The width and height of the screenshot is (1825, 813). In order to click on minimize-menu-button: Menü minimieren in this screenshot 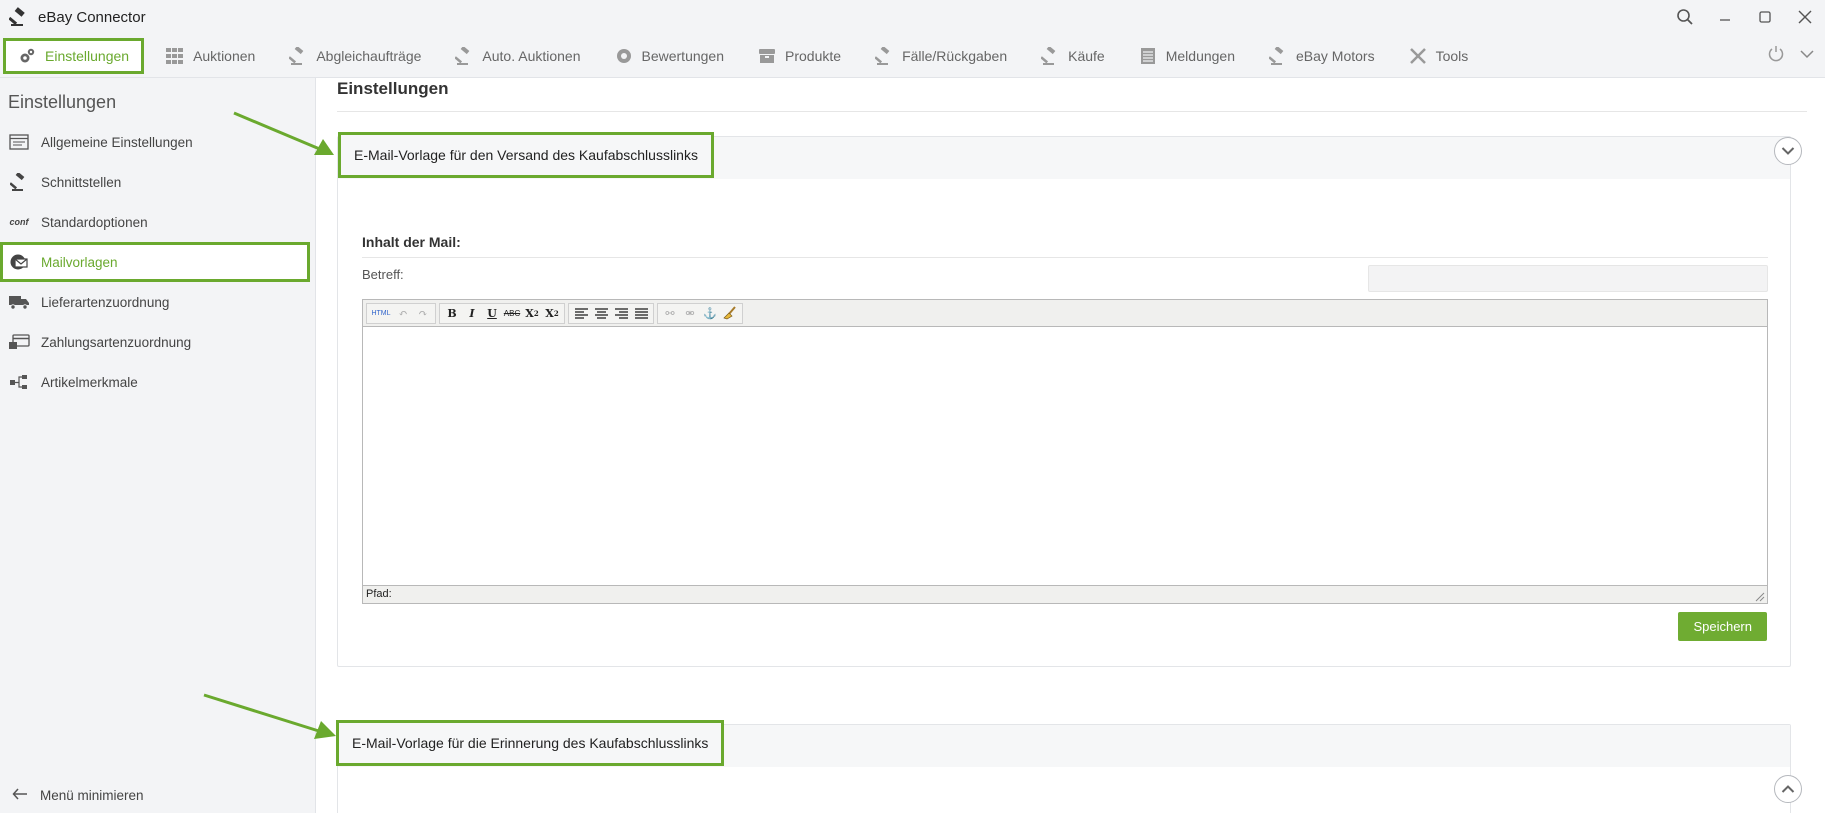, I will do `click(78, 795)`.